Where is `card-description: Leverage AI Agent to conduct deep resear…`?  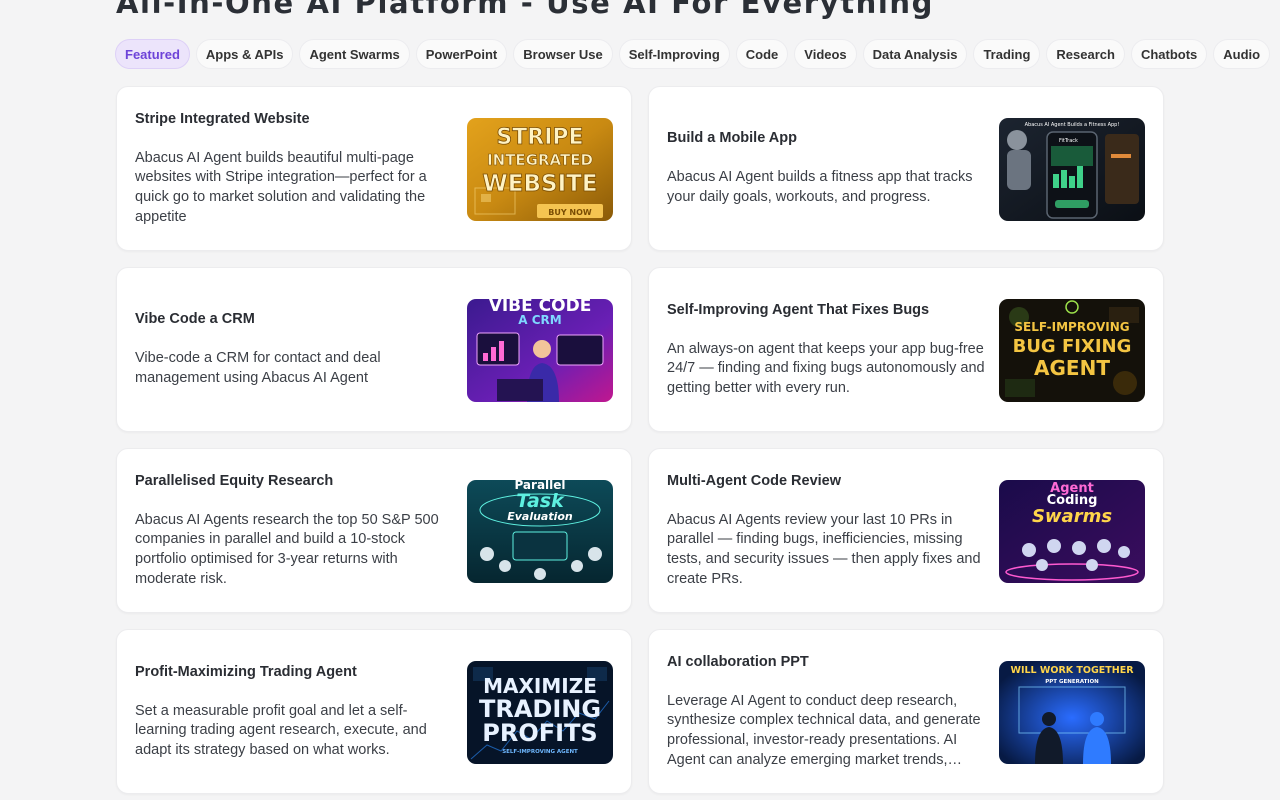 card-description: Leverage AI Agent to conduct deep resear… is located at coordinates (824, 730).